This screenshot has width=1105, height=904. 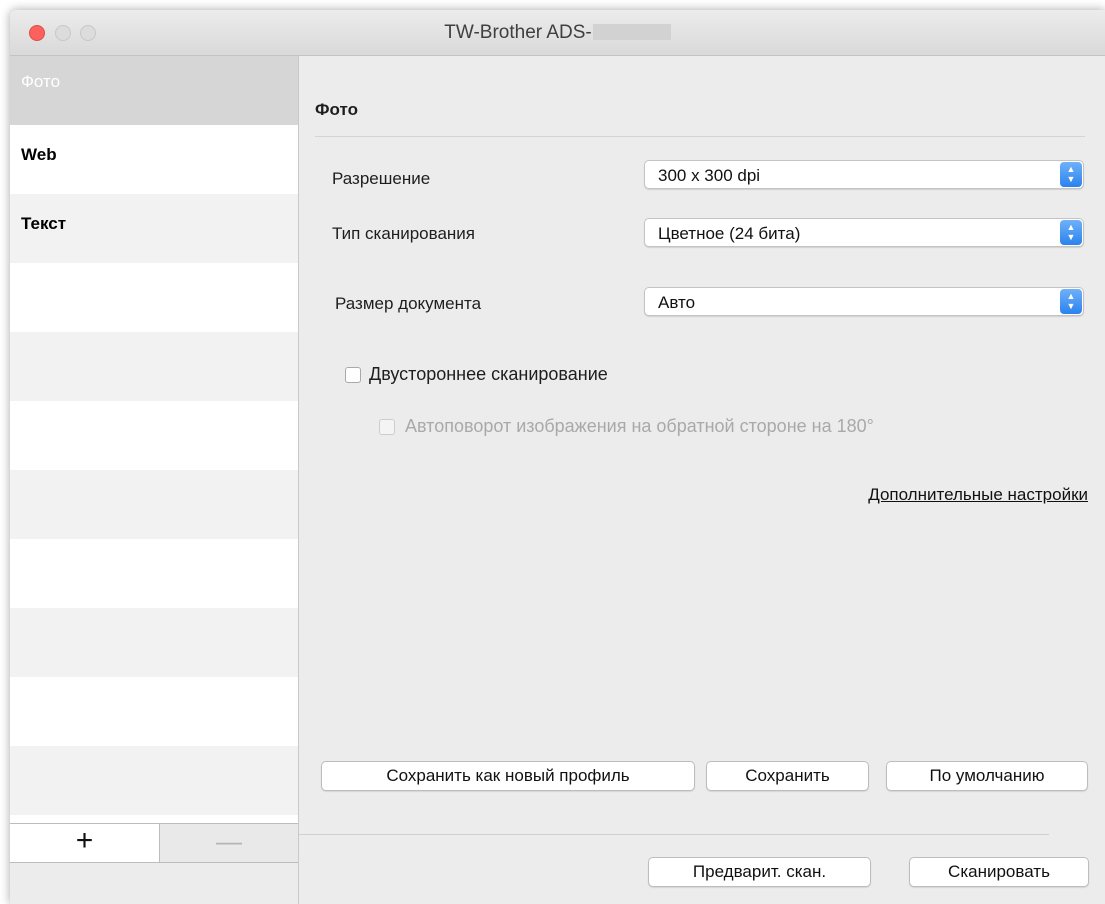 What do you see at coordinates (508, 776) in the screenshot?
I see `save-as-new-profile-button: Сохранить как новый профиль` at bounding box center [508, 776].